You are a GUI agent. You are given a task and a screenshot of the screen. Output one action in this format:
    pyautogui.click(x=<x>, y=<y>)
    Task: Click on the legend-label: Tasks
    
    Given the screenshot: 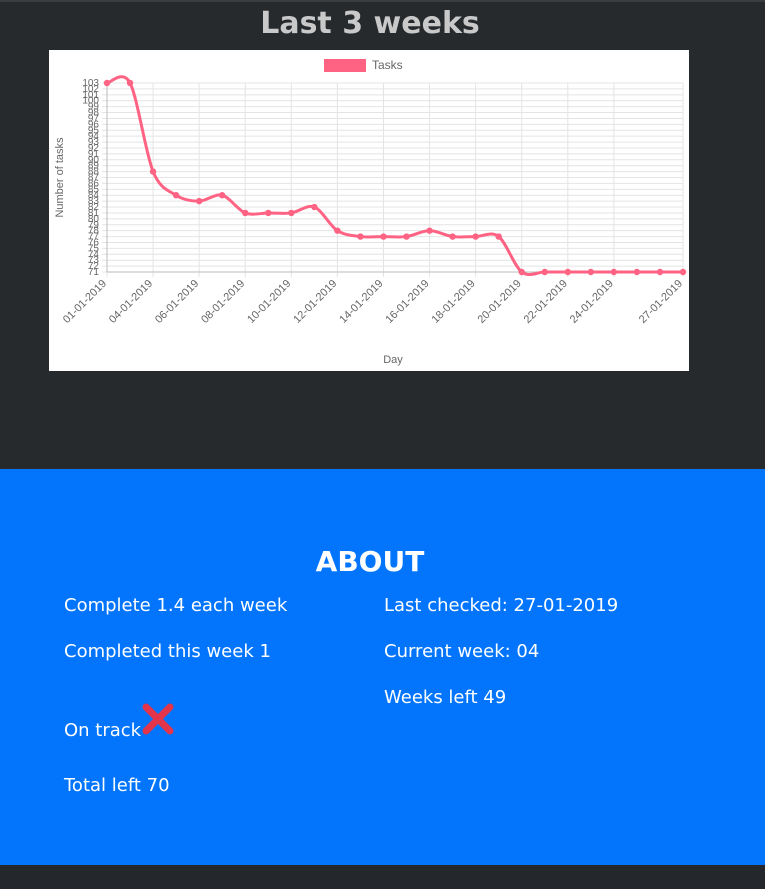 What is the action you would take?
    pyautogui.click(x=387, y=65)
    